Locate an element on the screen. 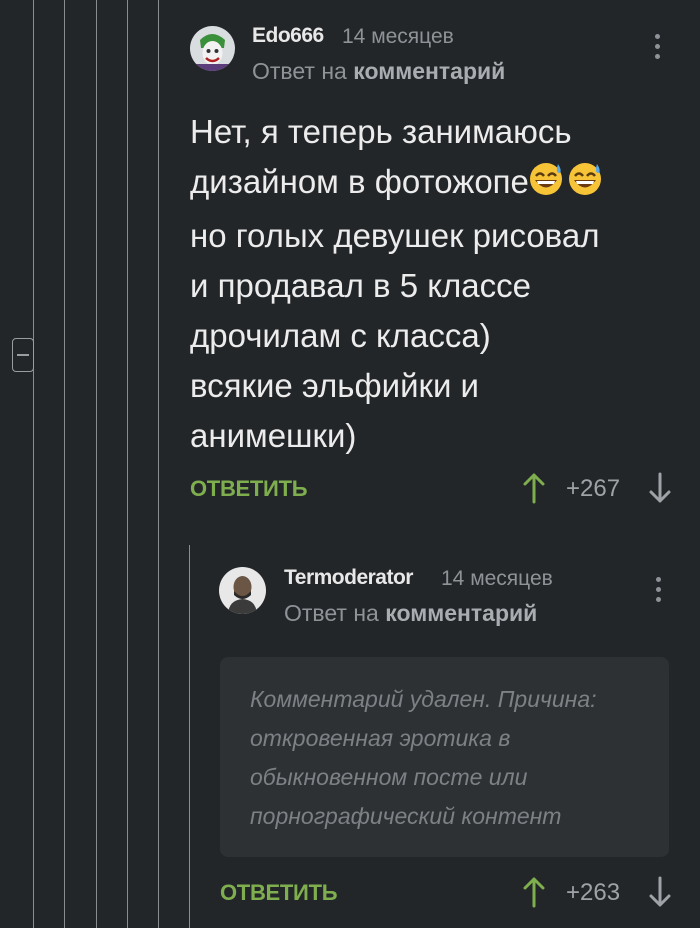  comment-author: Termoderator is located at coordinates (348, 578).